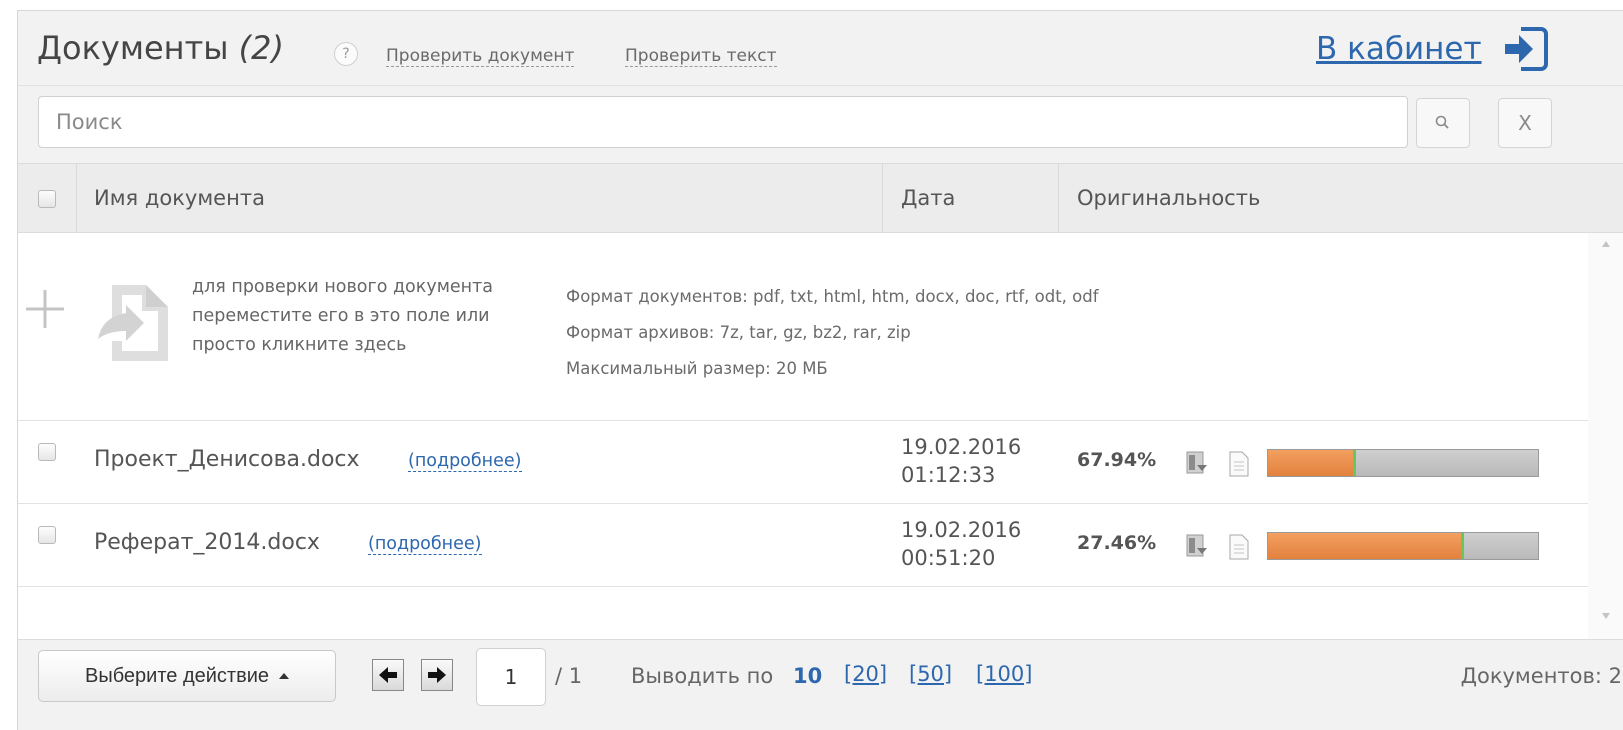  I want to click on table-header: Имя документа Дата Оригинальность, so click(820, 198).